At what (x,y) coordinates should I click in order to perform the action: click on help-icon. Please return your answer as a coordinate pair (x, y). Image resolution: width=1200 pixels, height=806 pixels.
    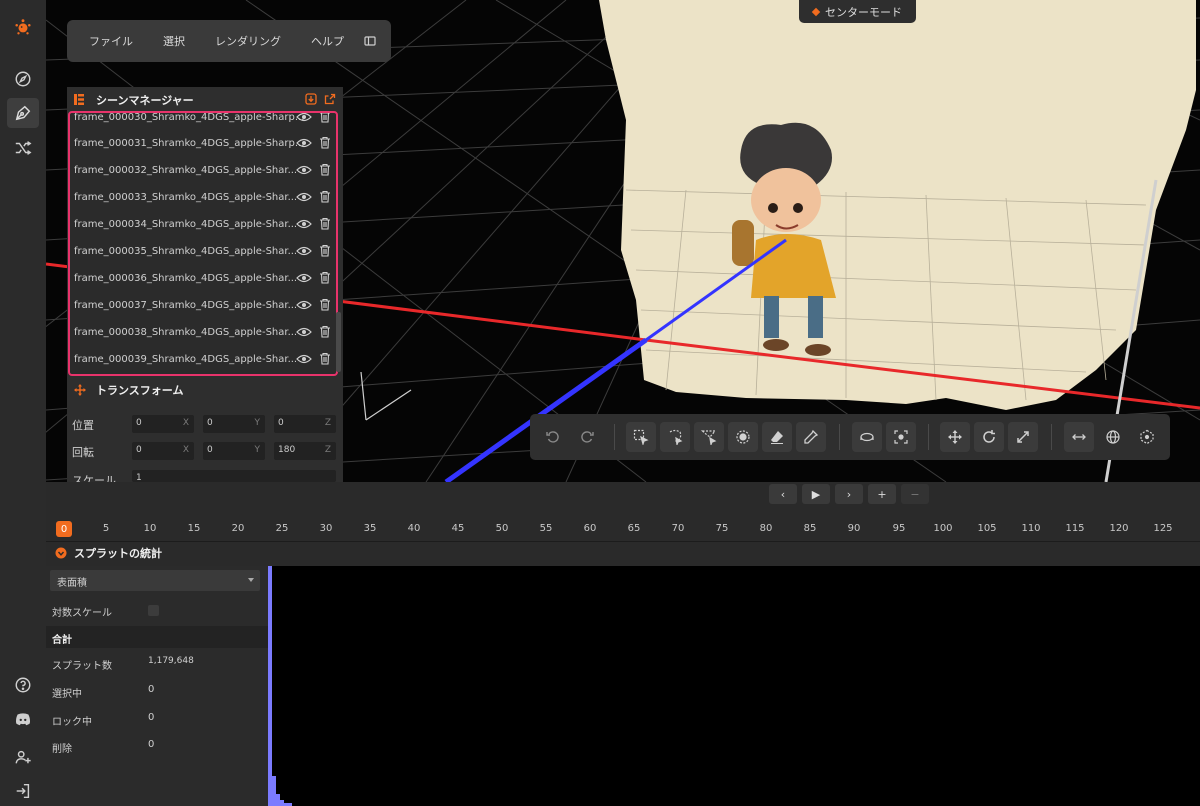
    Looking at the image, I should click on (23, 685).